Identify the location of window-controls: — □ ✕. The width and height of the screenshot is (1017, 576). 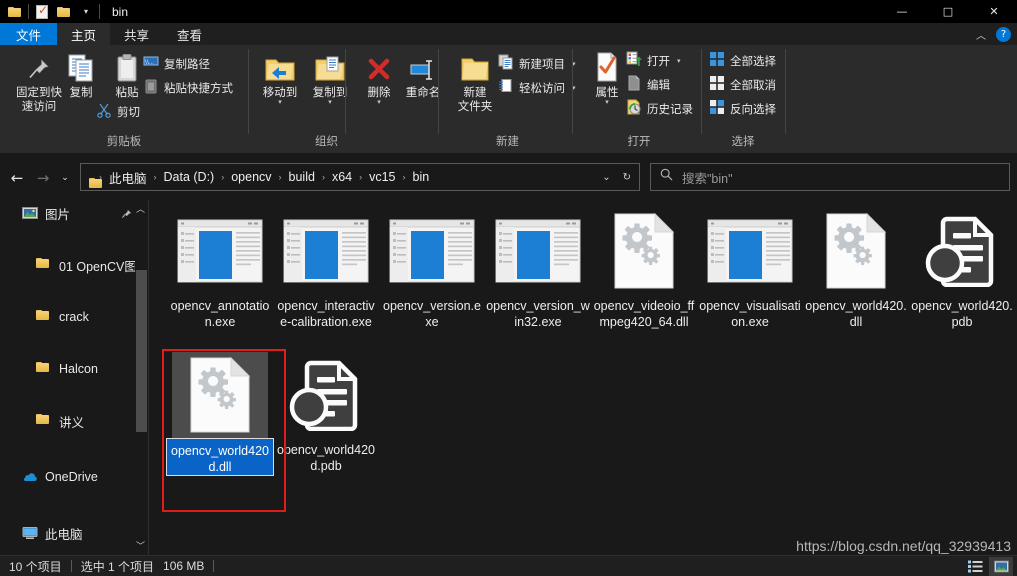
(948, 11).